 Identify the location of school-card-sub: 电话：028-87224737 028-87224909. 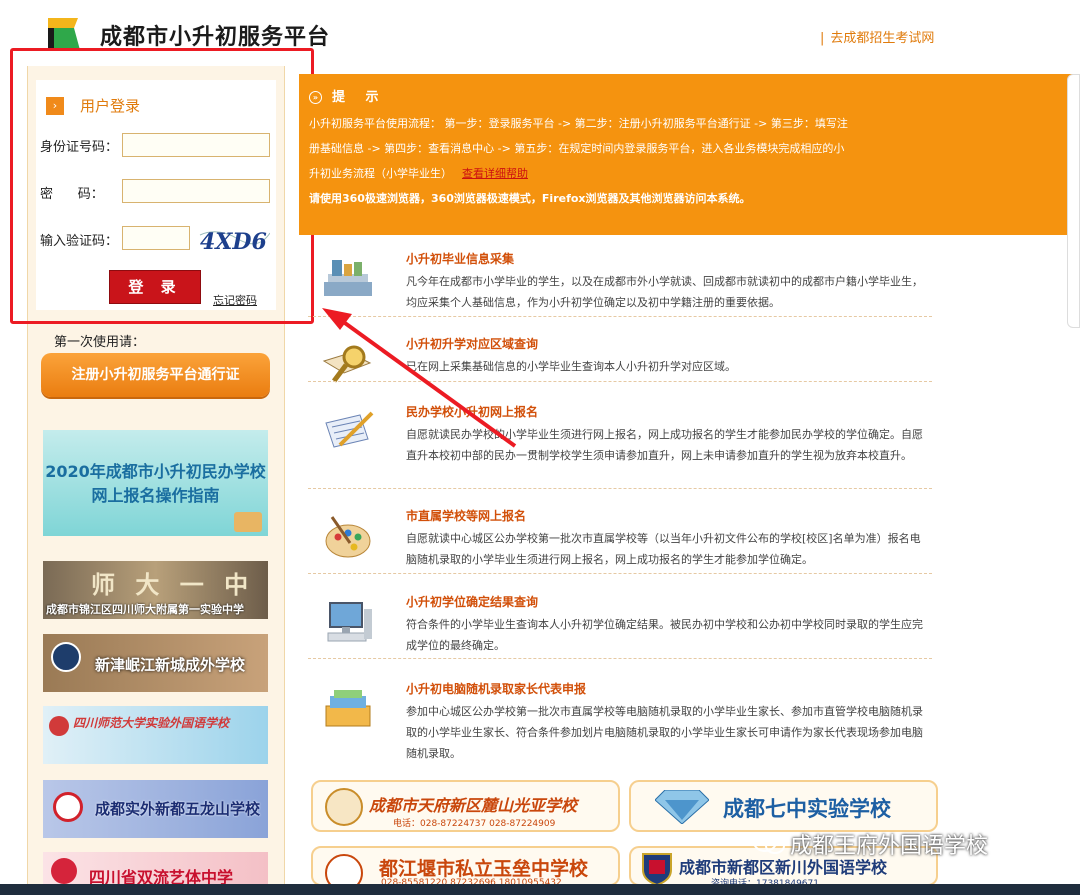
(474, 824).